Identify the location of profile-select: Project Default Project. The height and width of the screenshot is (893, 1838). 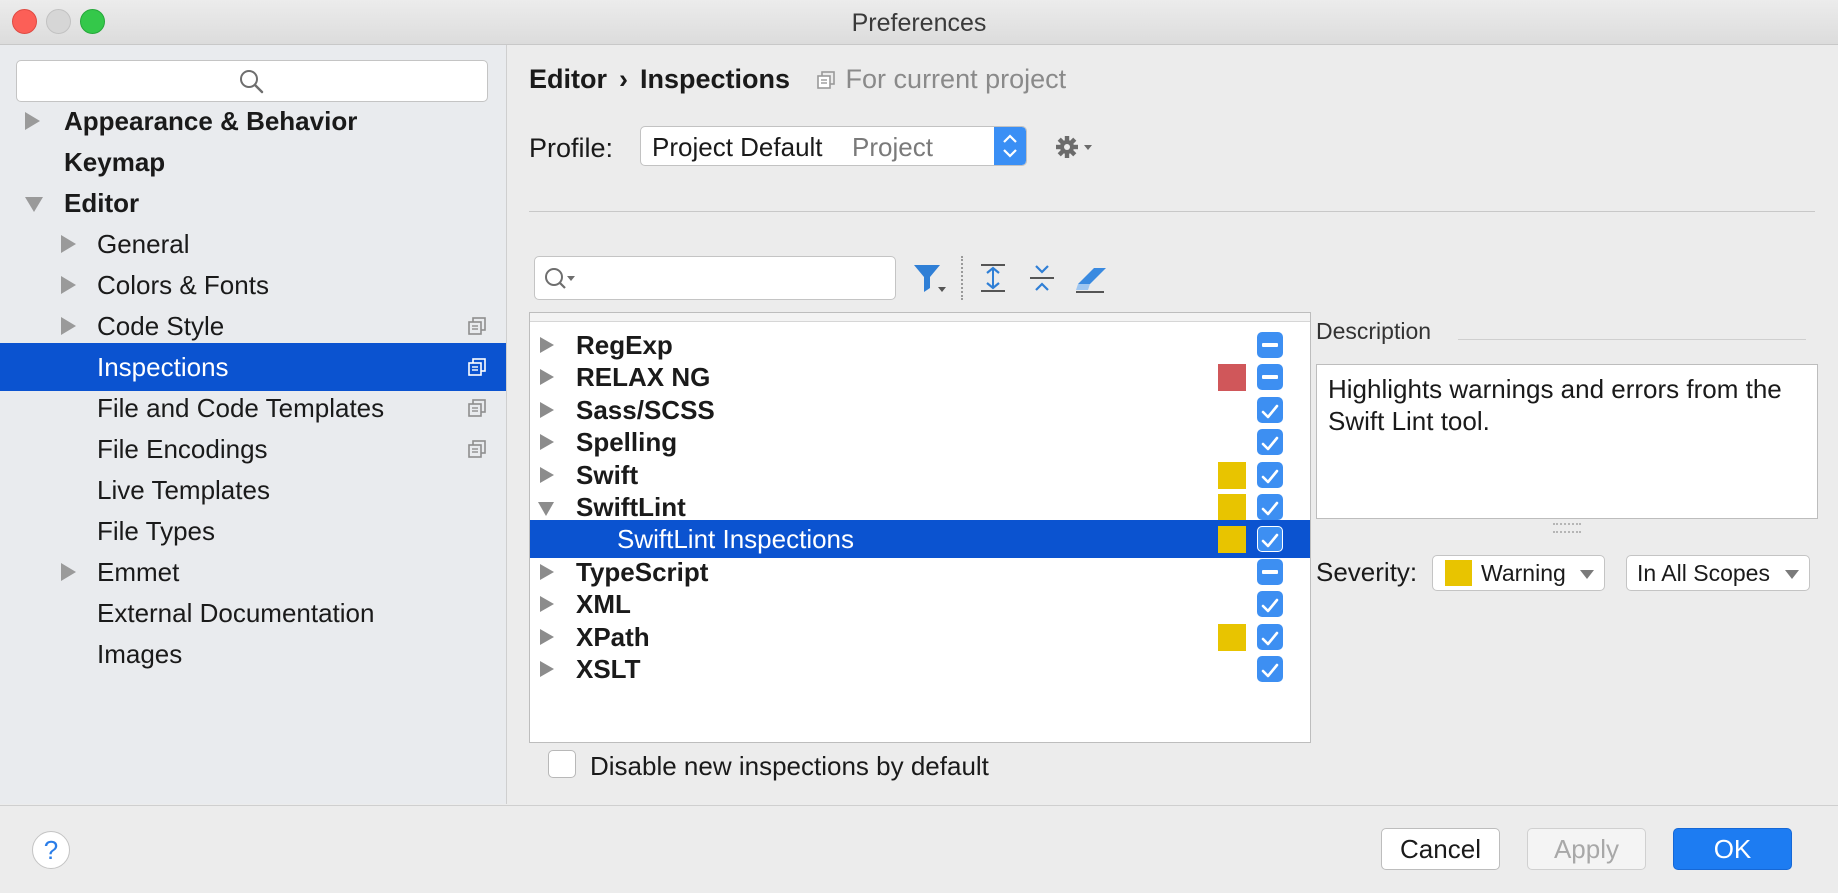
(833, 146).